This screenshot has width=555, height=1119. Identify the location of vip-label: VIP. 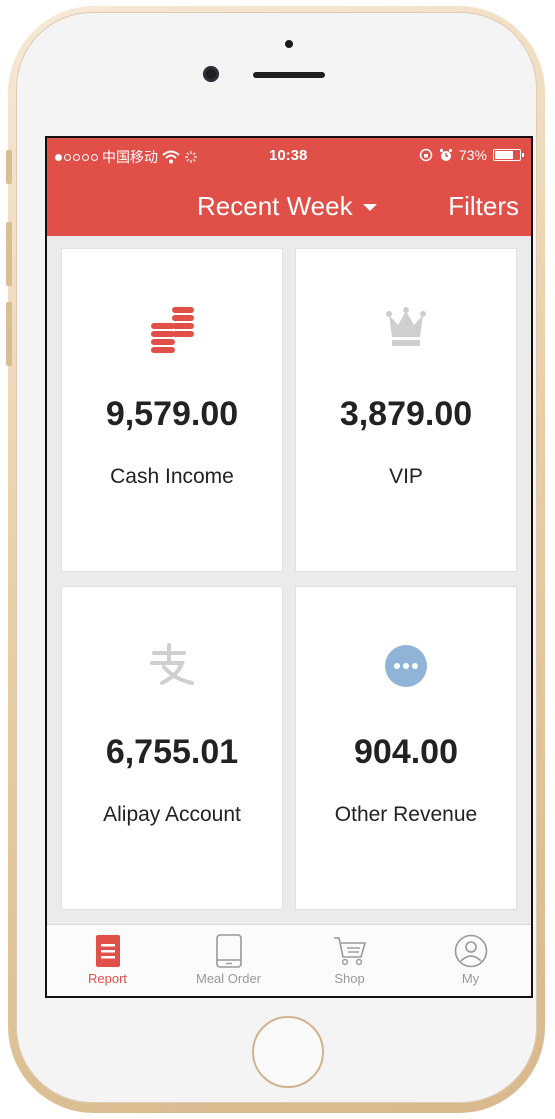
(406, 476).